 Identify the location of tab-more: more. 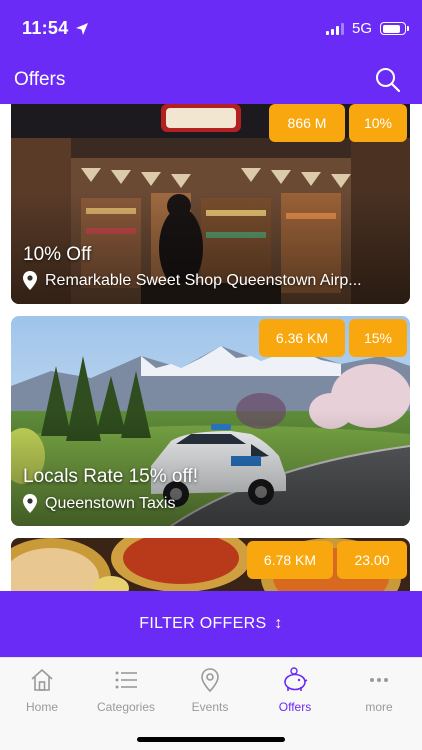
(379, 690).